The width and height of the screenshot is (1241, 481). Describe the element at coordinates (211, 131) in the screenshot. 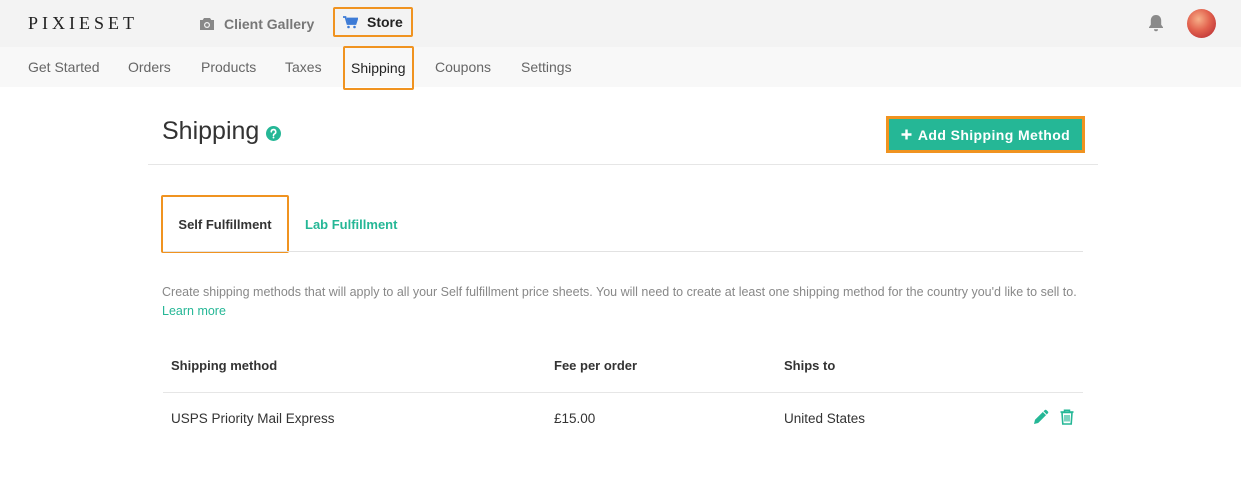

I see `page-title-text: Shipping` at that location.